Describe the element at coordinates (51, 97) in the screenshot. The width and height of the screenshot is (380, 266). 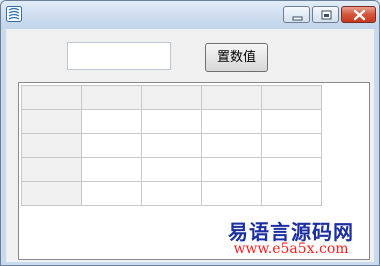
I see `grid-corner-cell` at that location.